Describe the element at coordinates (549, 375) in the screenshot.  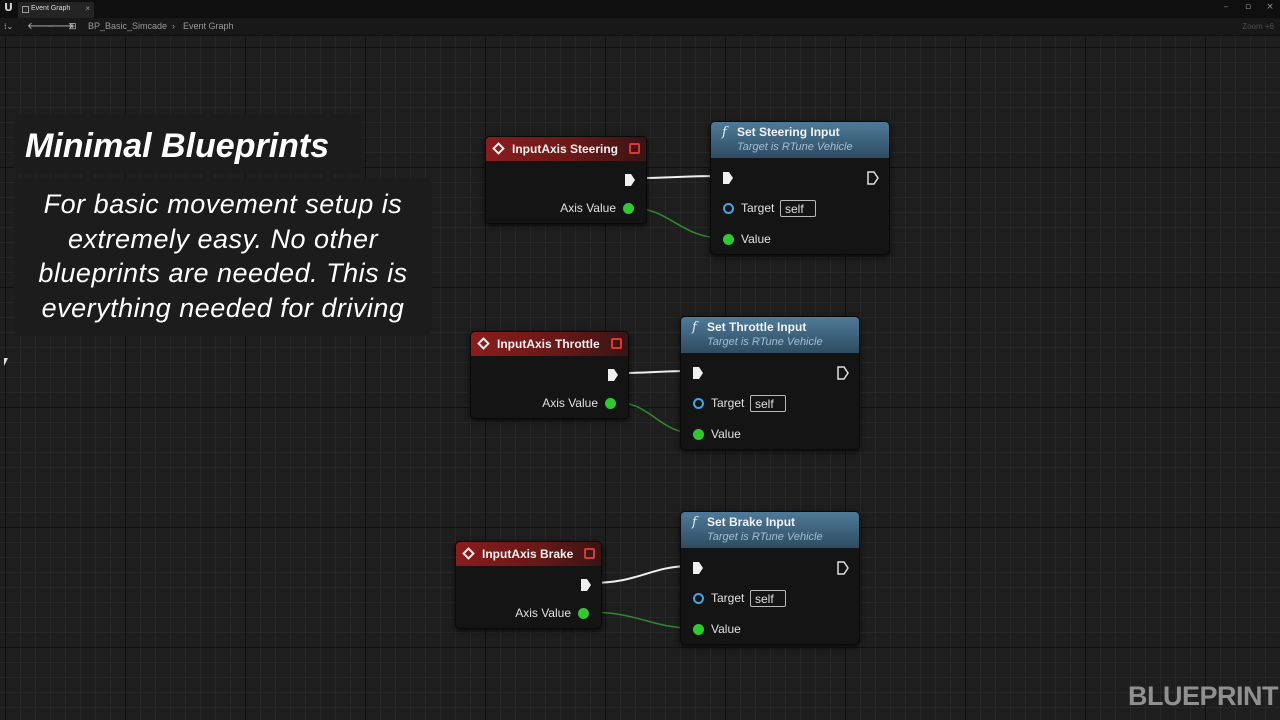
I see `node-inputaxis-throttle: InputAxis Throttle Axis Value` at that location.